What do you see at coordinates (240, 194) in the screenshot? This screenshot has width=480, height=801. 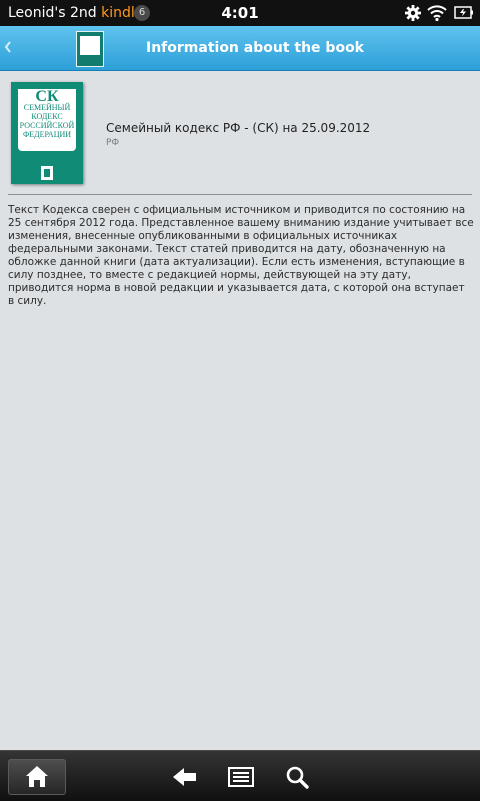 I see `divider` at bounding box center [240, 194].